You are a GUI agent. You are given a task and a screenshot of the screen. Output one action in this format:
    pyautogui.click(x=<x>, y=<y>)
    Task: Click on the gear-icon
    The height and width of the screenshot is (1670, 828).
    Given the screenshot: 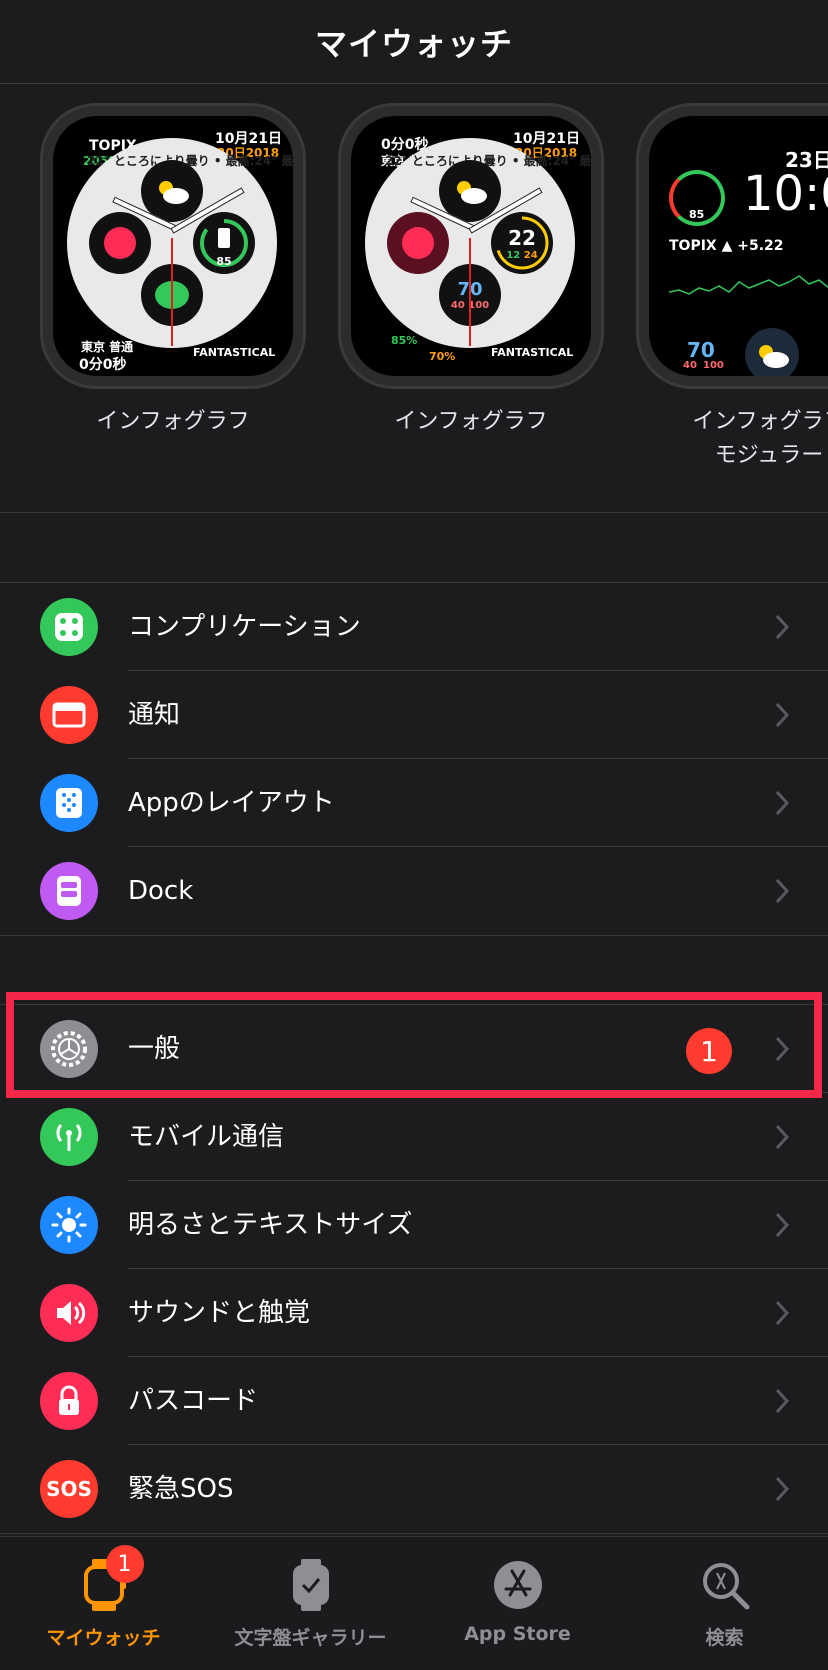 What is the action you would take?
    pyautogui.click(x=69, y=1049)
    